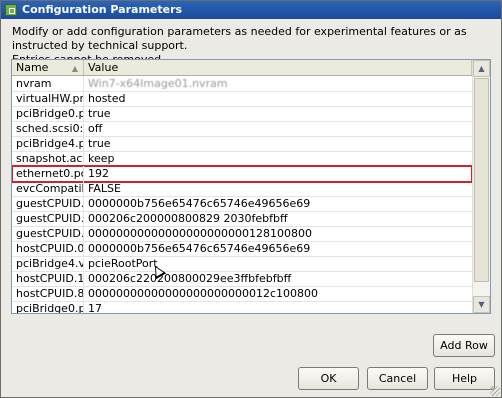 This screenshot has height=398, width=502. I want to click on table-row: nvram Win7-x64Image01.nvram, so click(242, 84).